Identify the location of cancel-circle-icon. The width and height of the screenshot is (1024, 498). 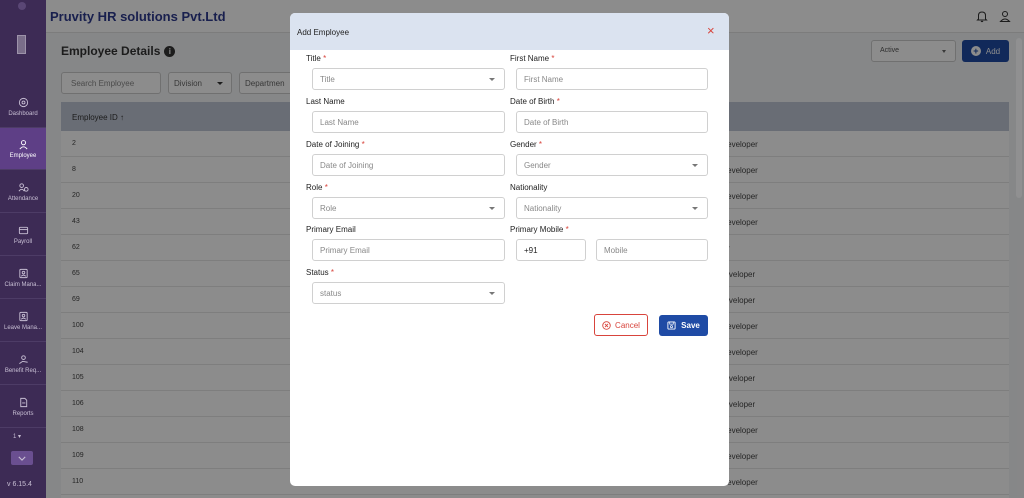
(606, 325).